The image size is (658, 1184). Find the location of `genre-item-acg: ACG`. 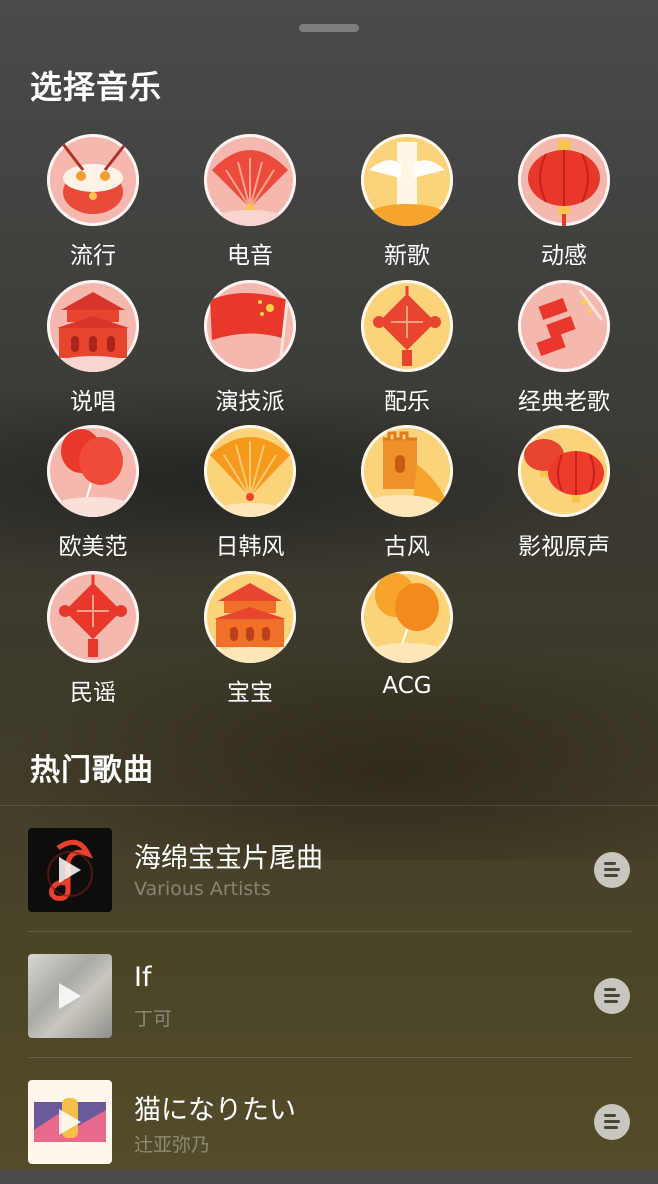

genre-item-acg: ACG is located at coordinates (407, 635).